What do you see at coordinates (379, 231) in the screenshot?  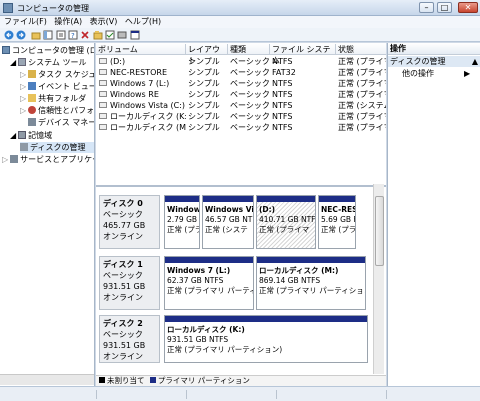 I see `scrollbar-thumb` at bounding box center [379, 231].